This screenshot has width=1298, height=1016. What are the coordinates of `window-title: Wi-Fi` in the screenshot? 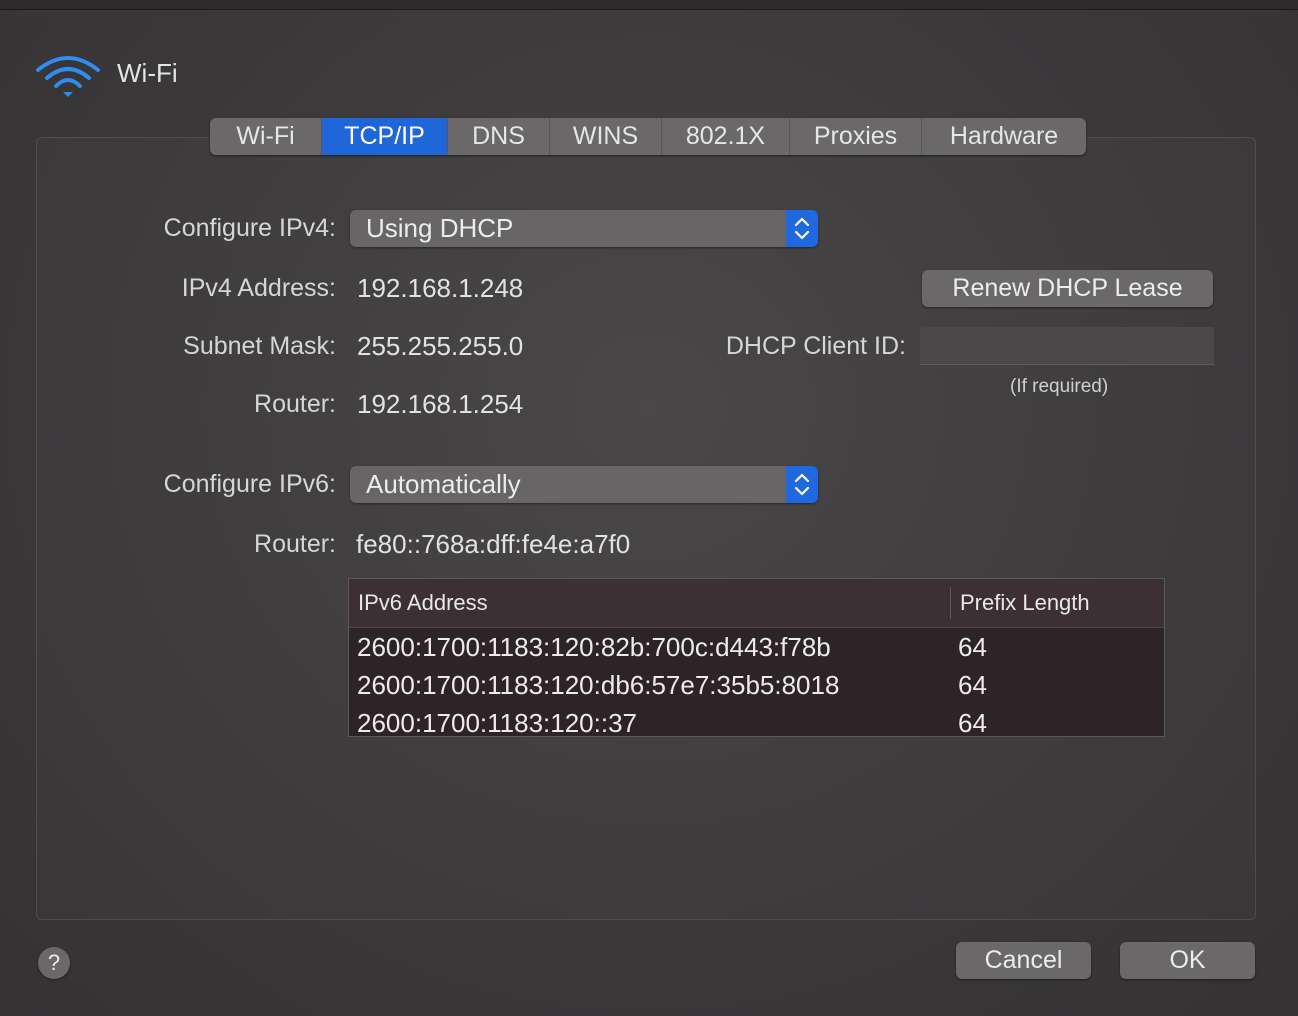 It's located at (147, 73).